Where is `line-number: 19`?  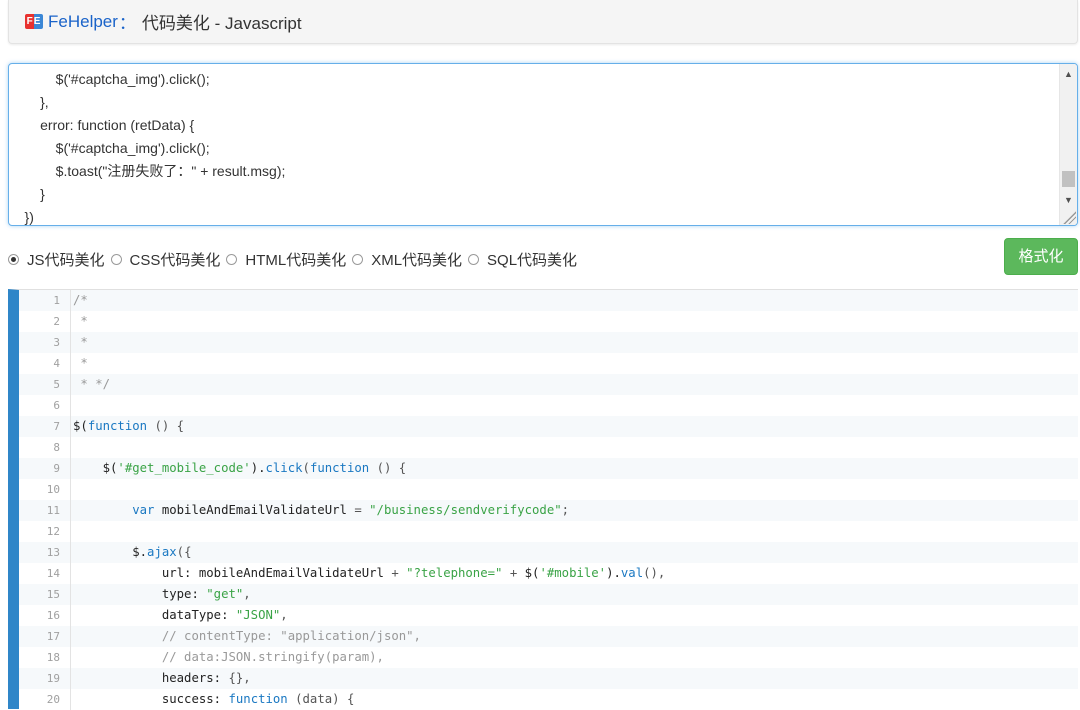 line-number: 19 is located at coordinates (53, 678).